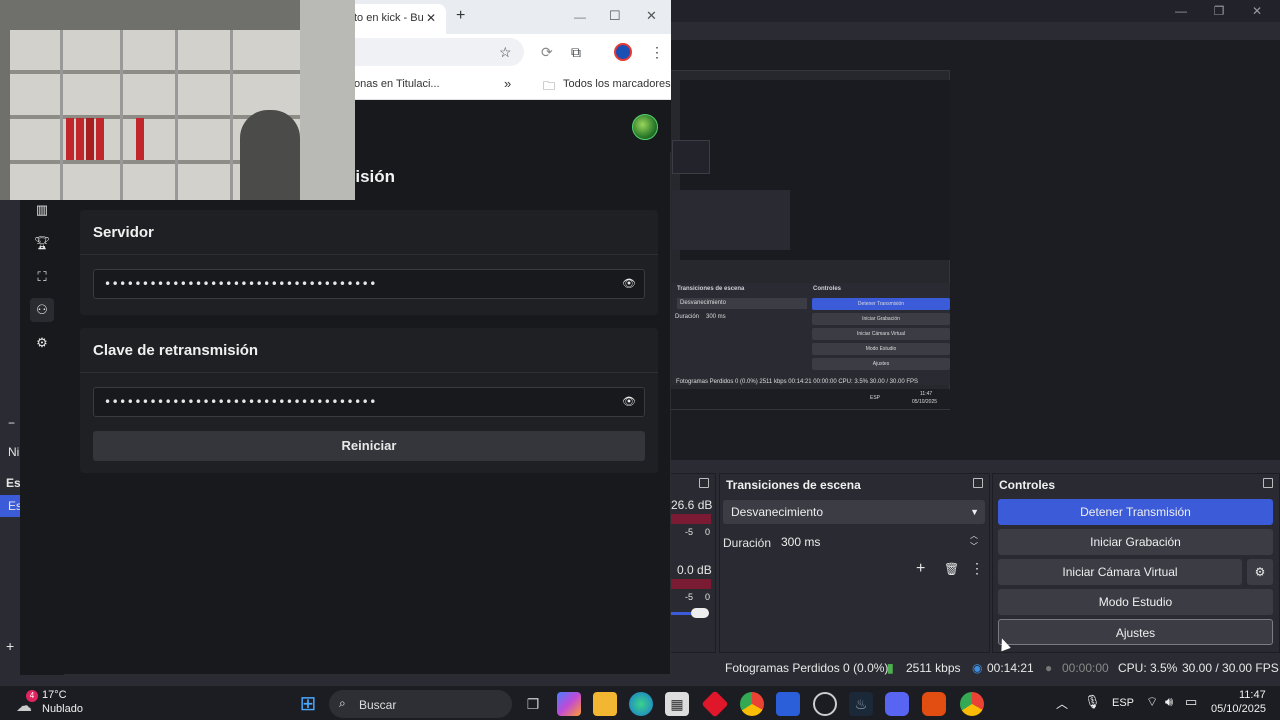 The image size is (1280, 720). What do you see at coordinates (890, 668) in the screenshot?
I see `signal-bars-icon: ▮` at bounding box center [890, 668].